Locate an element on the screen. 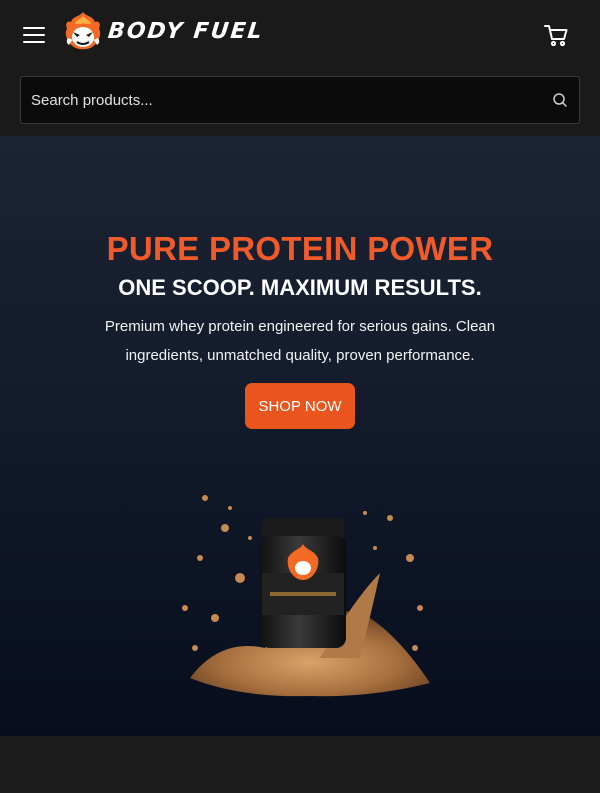  search-icon is located at coordinates (560, 100).